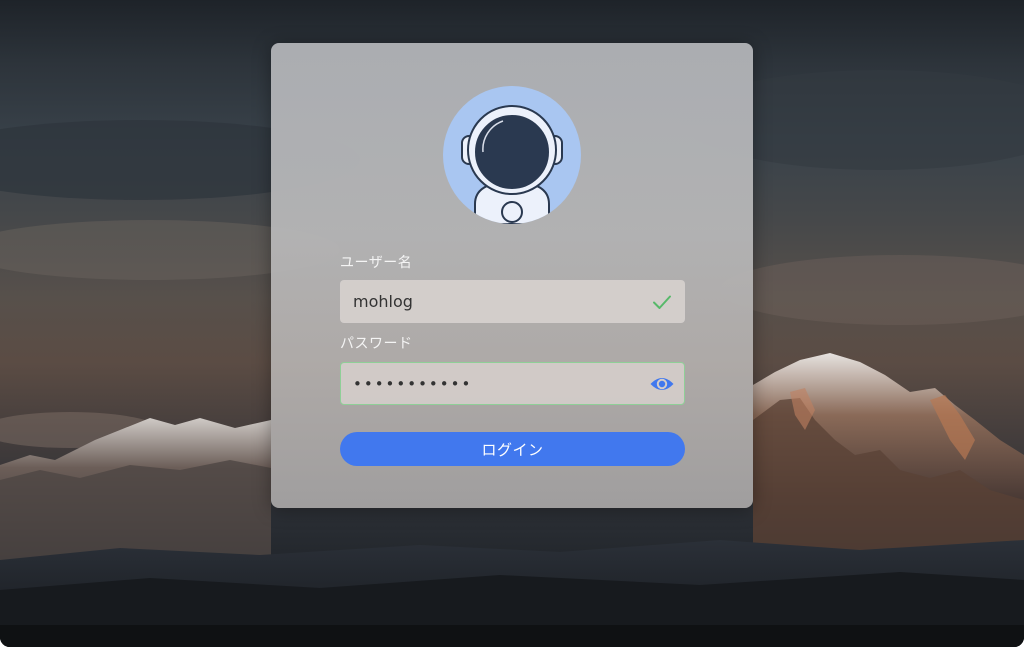 The height and width of the screenshot is (647, 1024). What do you see at coordinates (662, 384) in the screenshot?
I see `eye-icon` at bounding box center [662, 384].